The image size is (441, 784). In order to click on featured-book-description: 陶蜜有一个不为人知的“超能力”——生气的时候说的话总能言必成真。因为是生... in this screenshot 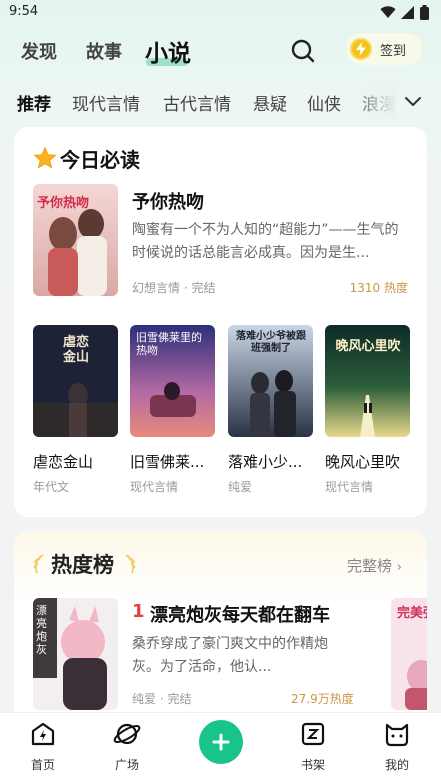, I will do `click(265, 241)`.